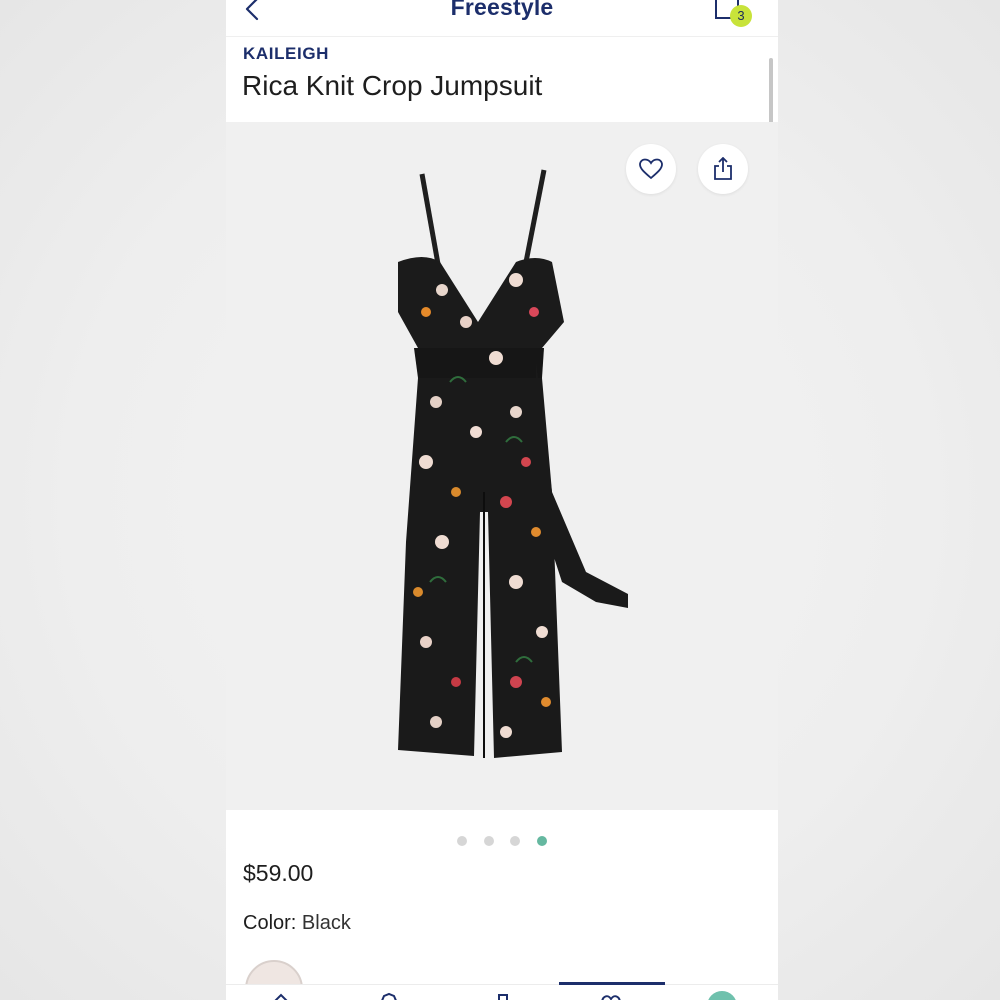  Describe the element at coordinates (502, 10) in the screenshot. I see `app-title: Freestyle` at that location.